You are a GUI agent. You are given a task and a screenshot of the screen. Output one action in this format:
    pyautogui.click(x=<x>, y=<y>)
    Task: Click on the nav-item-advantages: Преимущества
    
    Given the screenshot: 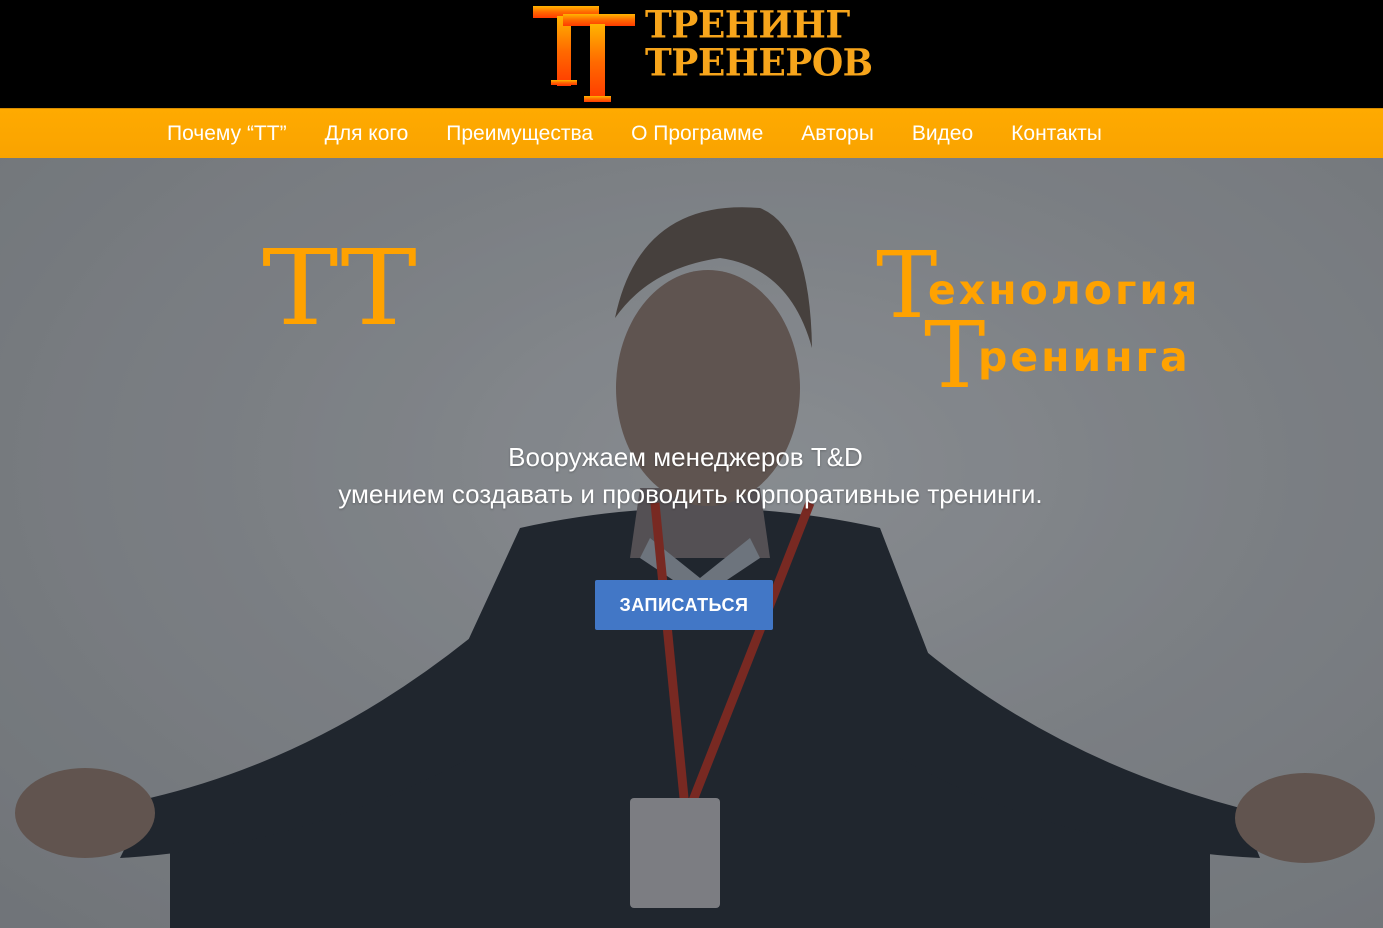 What is the action you would take?
    pyautogui.click(x=519, y=134)
    